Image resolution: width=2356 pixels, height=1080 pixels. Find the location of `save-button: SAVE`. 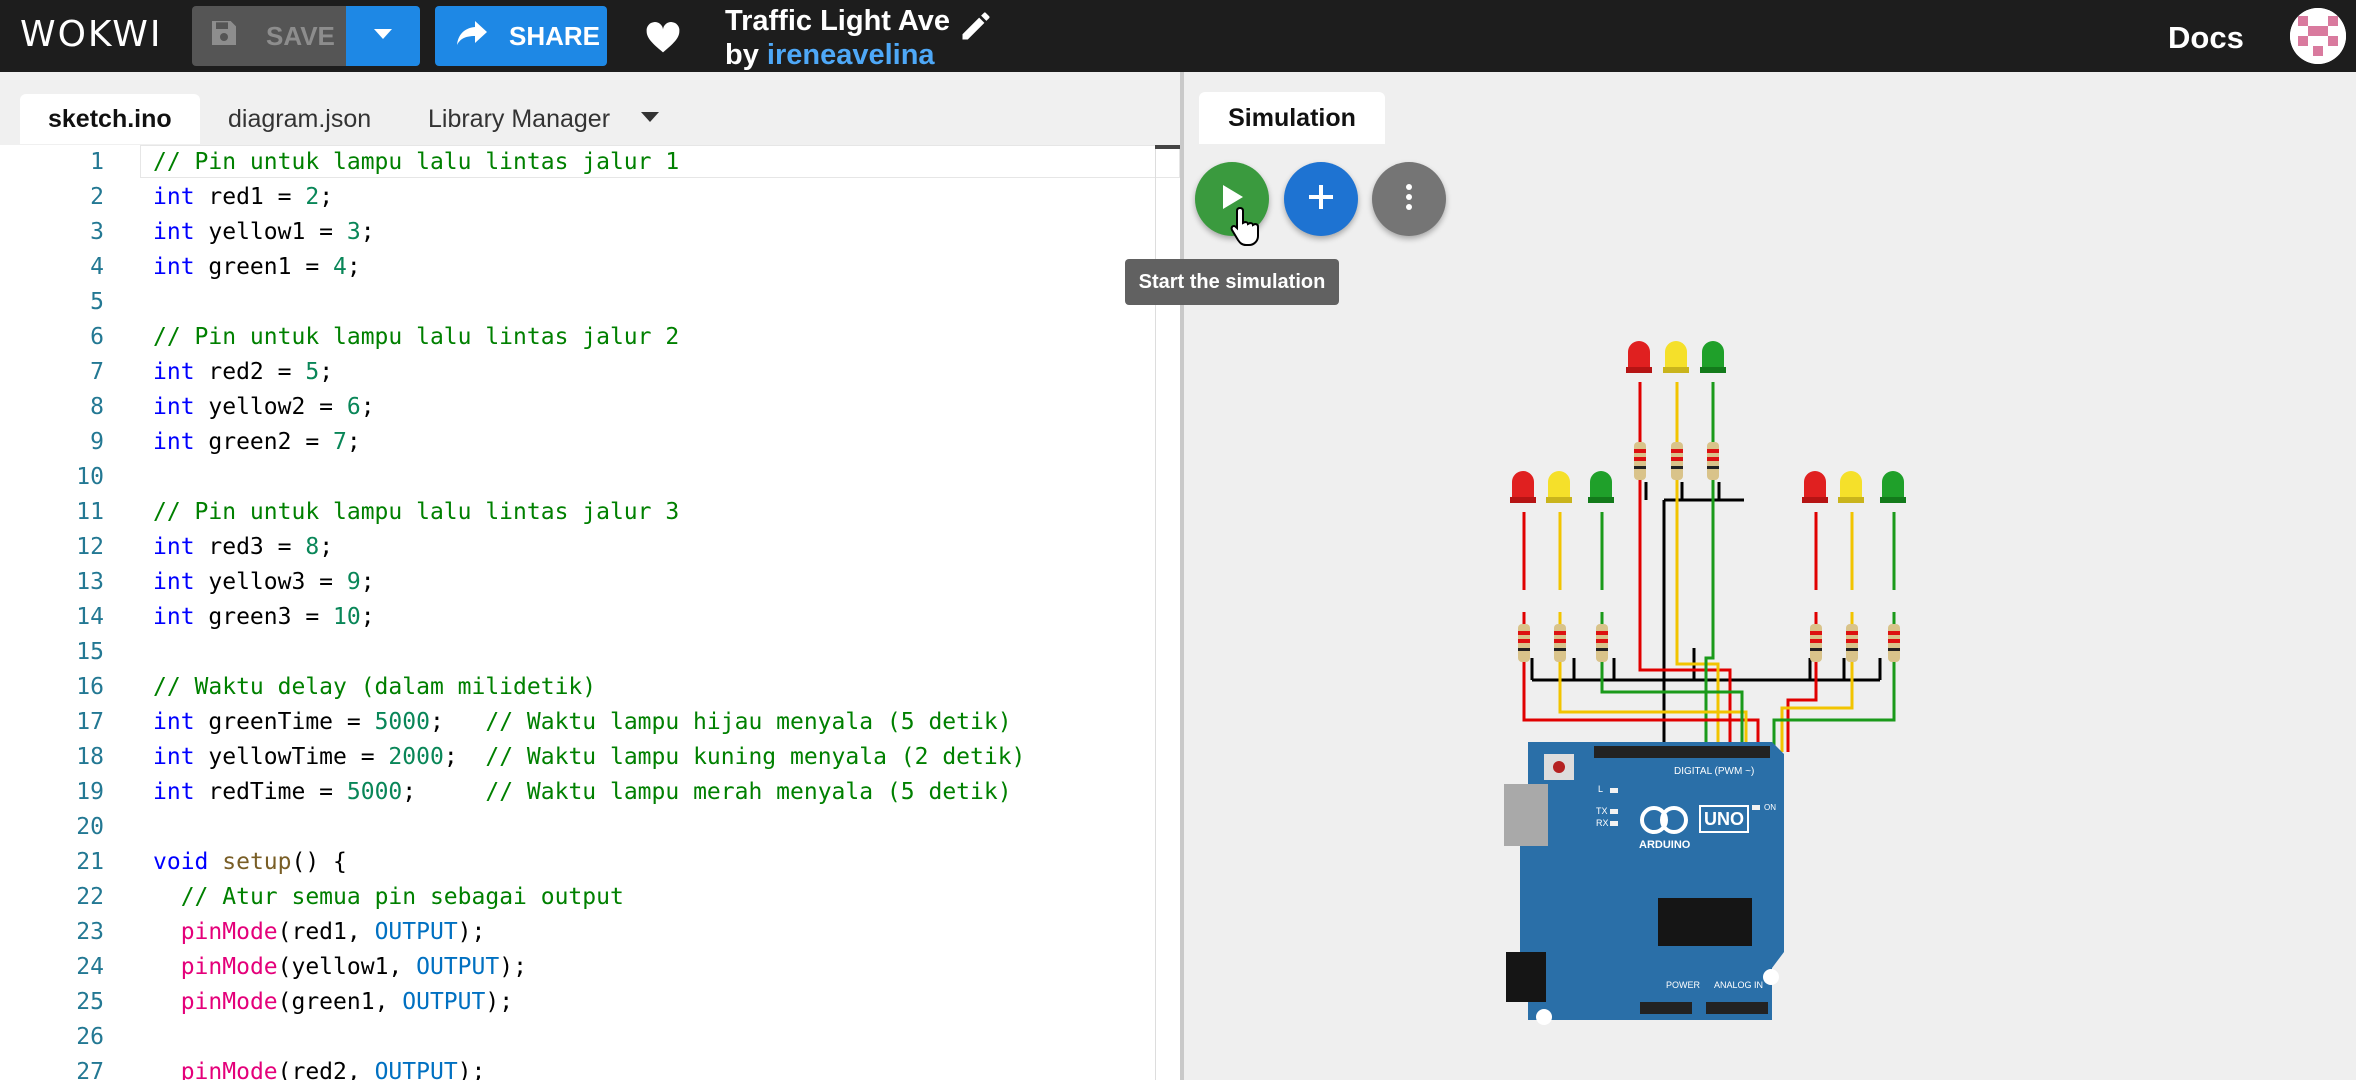

save-button: SAVE is located at coordinates (269, 36).